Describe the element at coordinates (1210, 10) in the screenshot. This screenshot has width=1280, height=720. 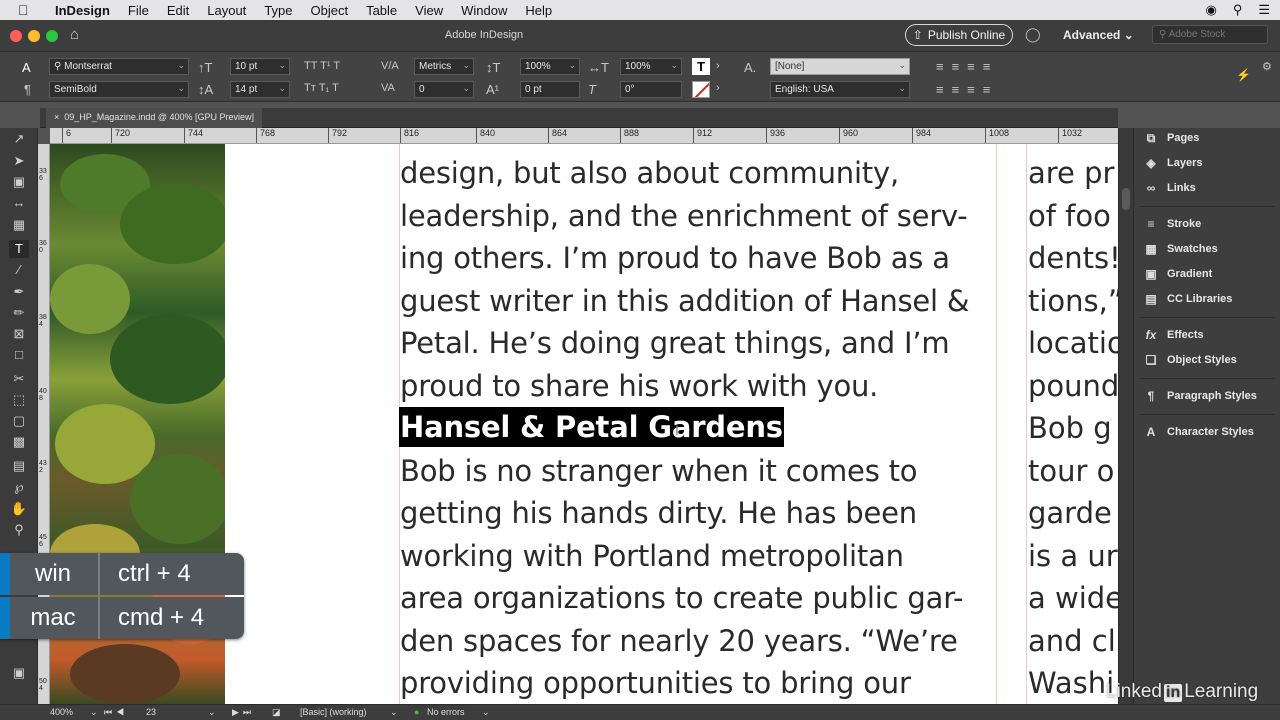
I see `creative-cloud-icon: ◉` at that location.